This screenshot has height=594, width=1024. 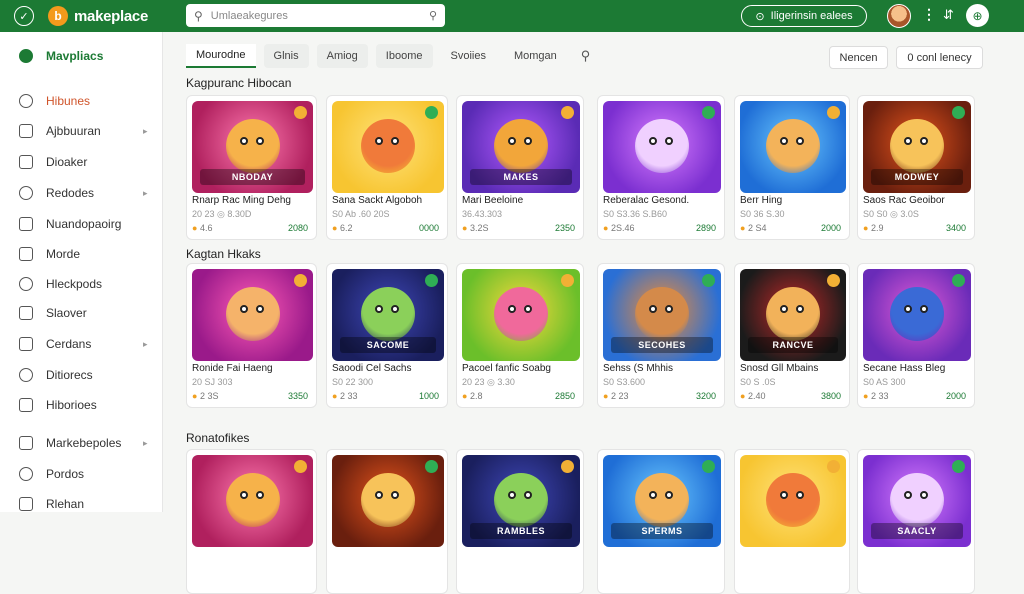 I want to click on tab: Glnis, so click(x=286, y=56).